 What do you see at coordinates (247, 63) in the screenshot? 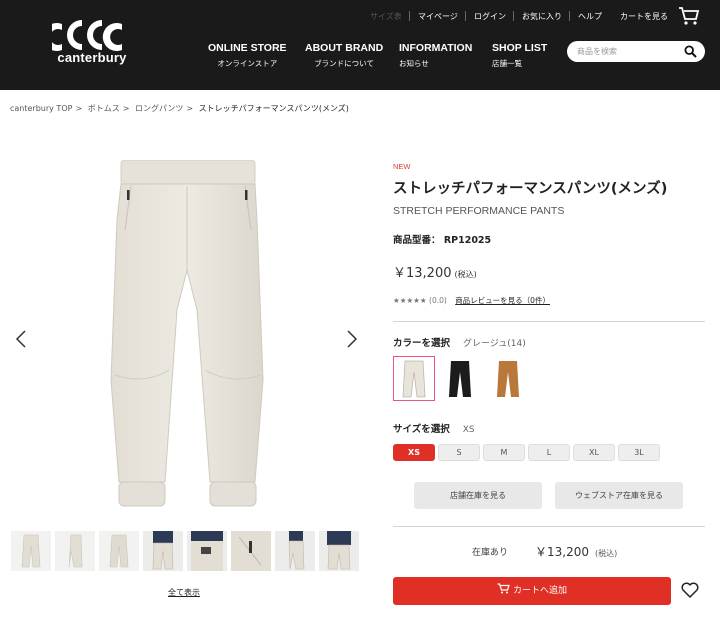
I see `nav-online-store-jp: オンラインストア` at bounding box center [247, 63].